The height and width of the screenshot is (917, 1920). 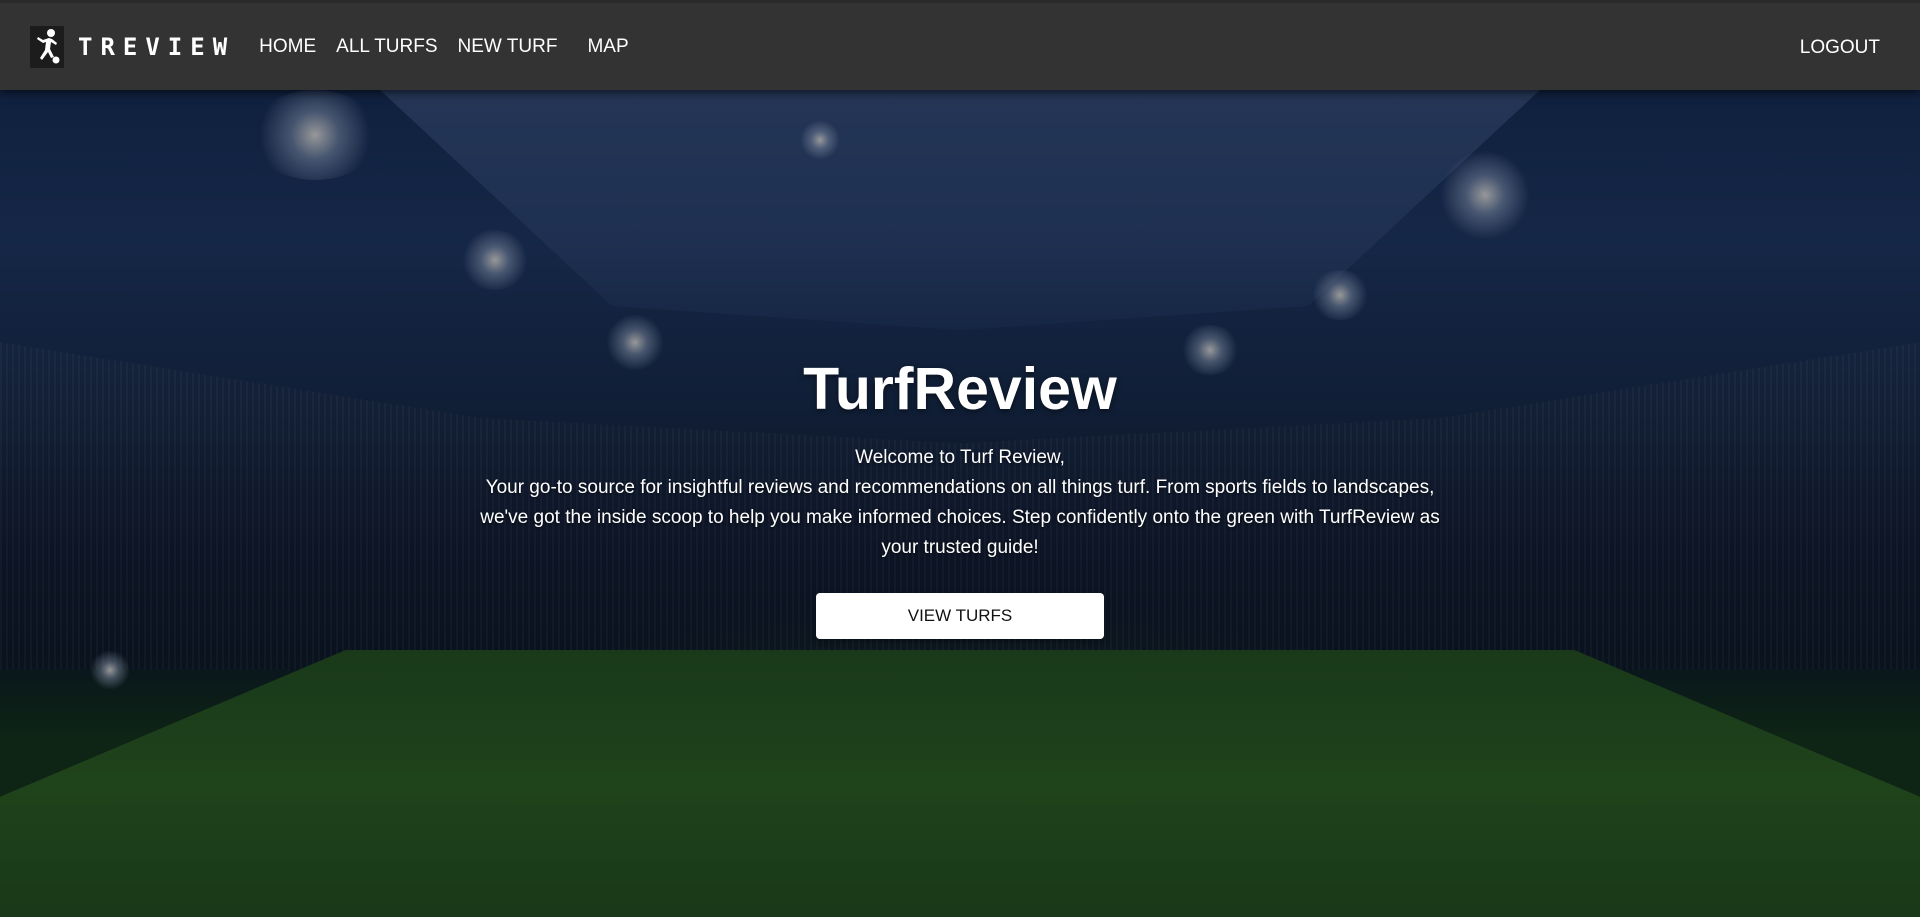 I want to click on logout-link: LOGOUT, so click(x=1840, y=48).